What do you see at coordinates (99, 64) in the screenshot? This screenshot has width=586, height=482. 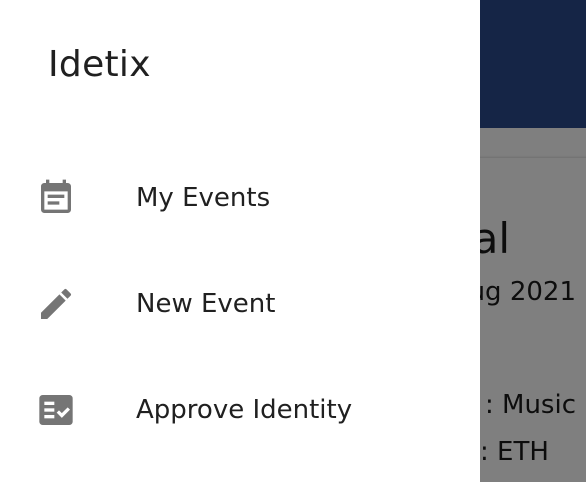 I see `drawer-title: Idetix` at bounding box center [99, 64].